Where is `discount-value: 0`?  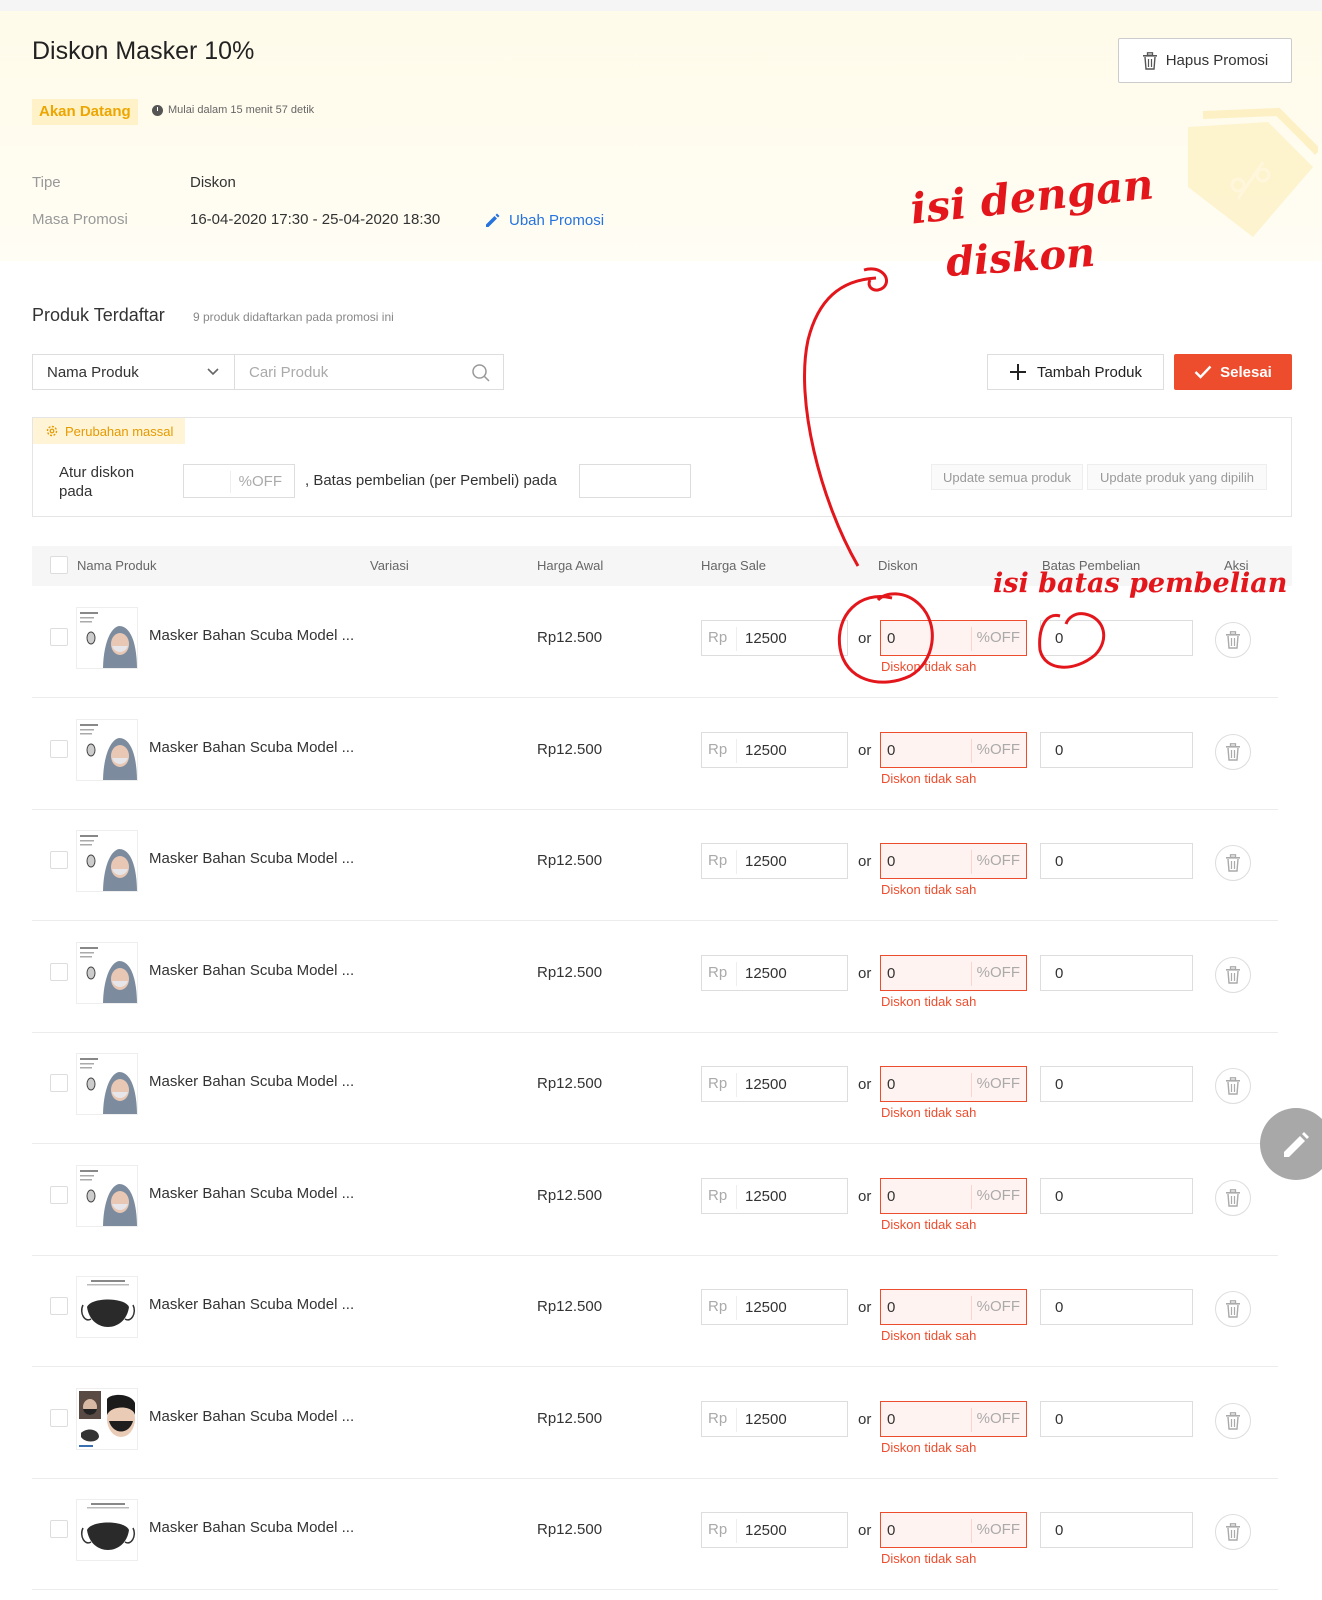
discount-value: 0 is located at coordinates (891, 1084).